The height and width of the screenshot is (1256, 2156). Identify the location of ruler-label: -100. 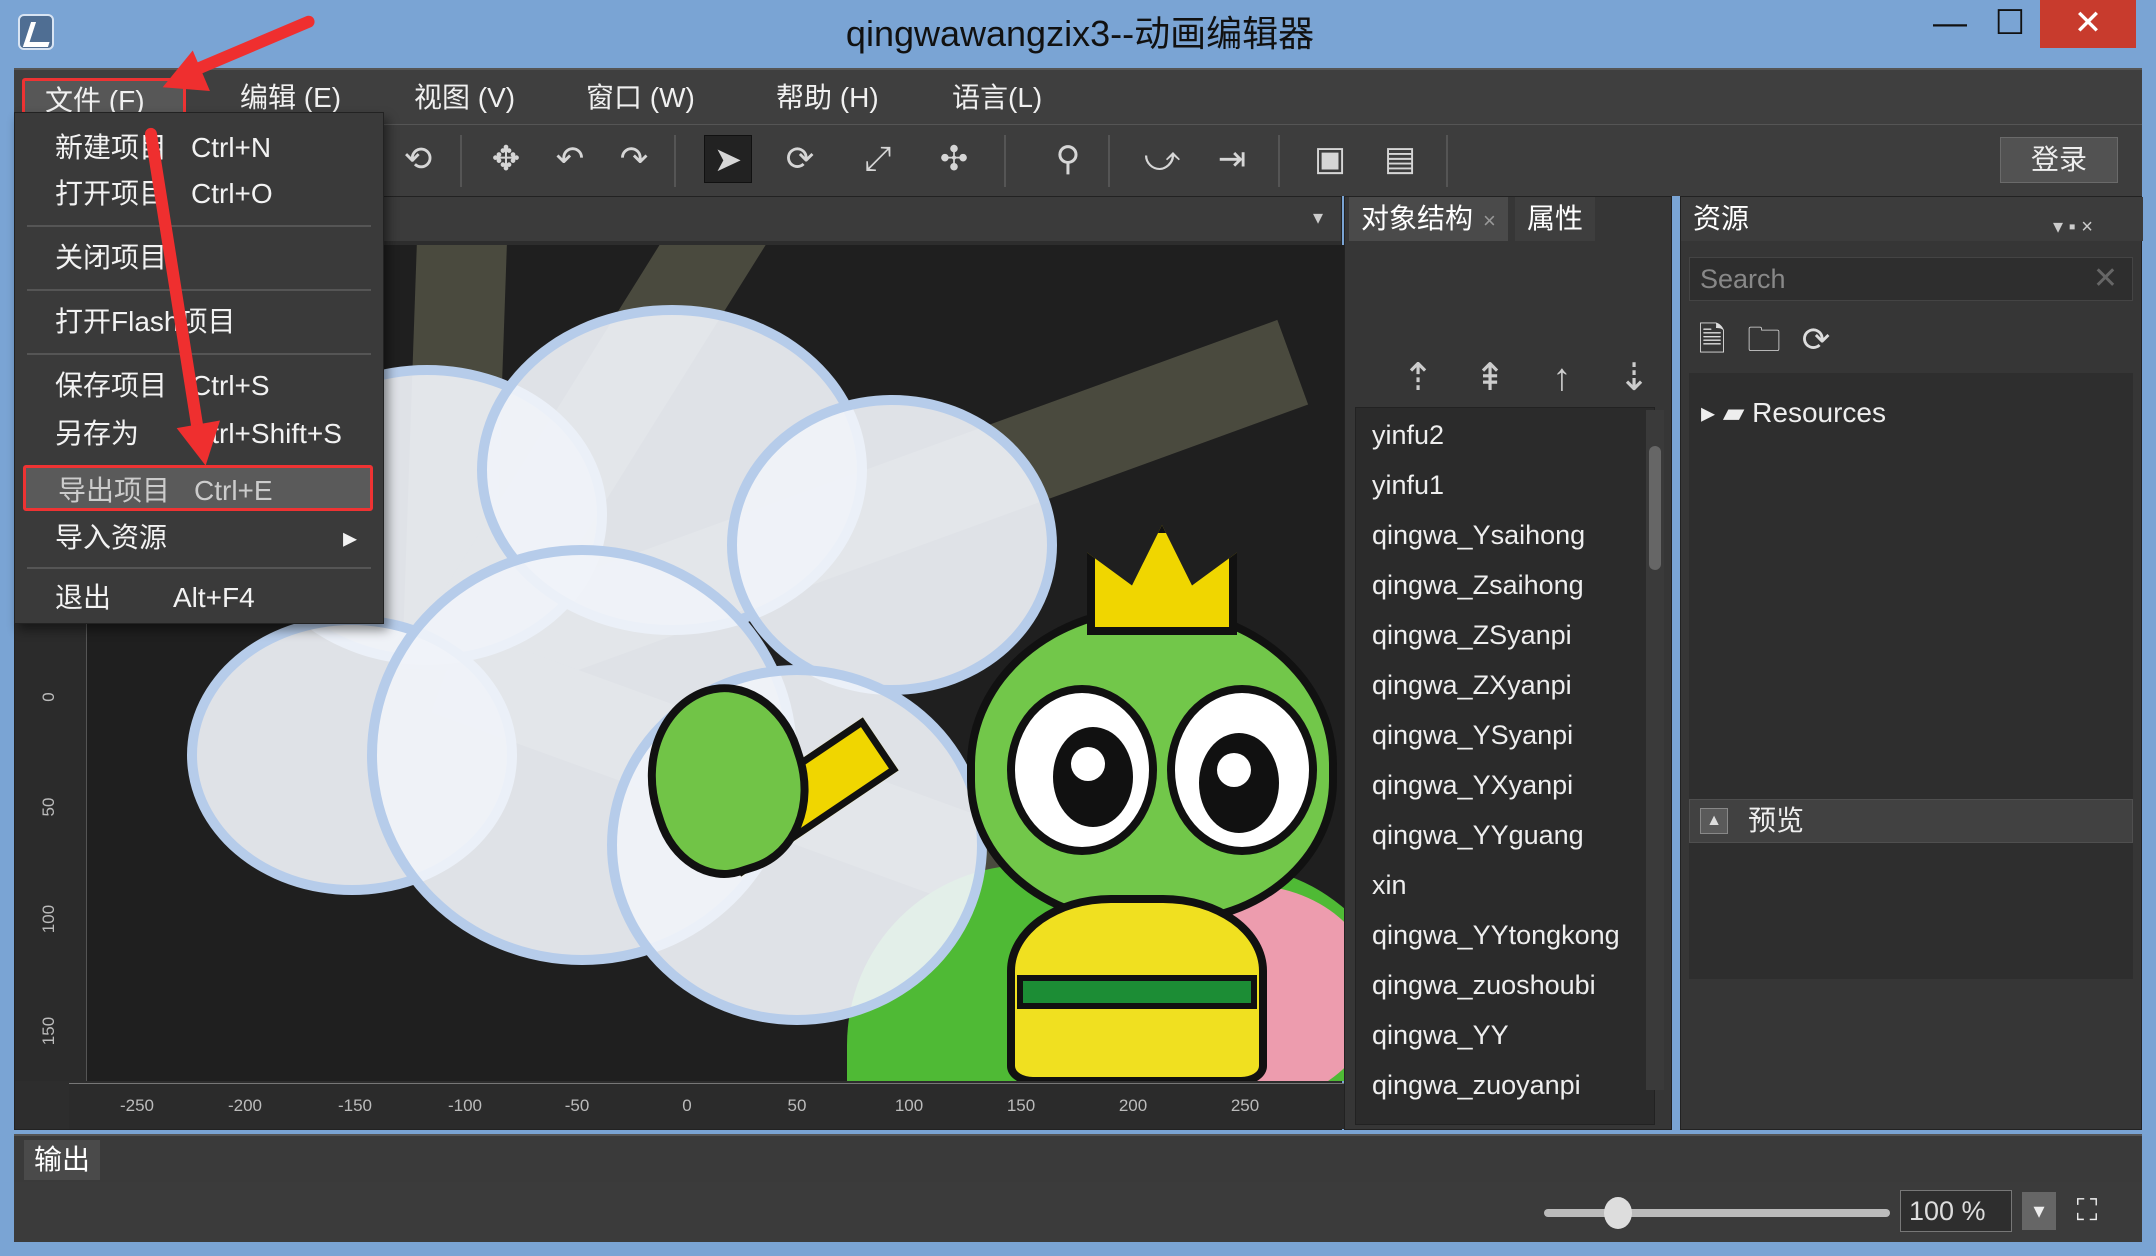
(465, 1105).